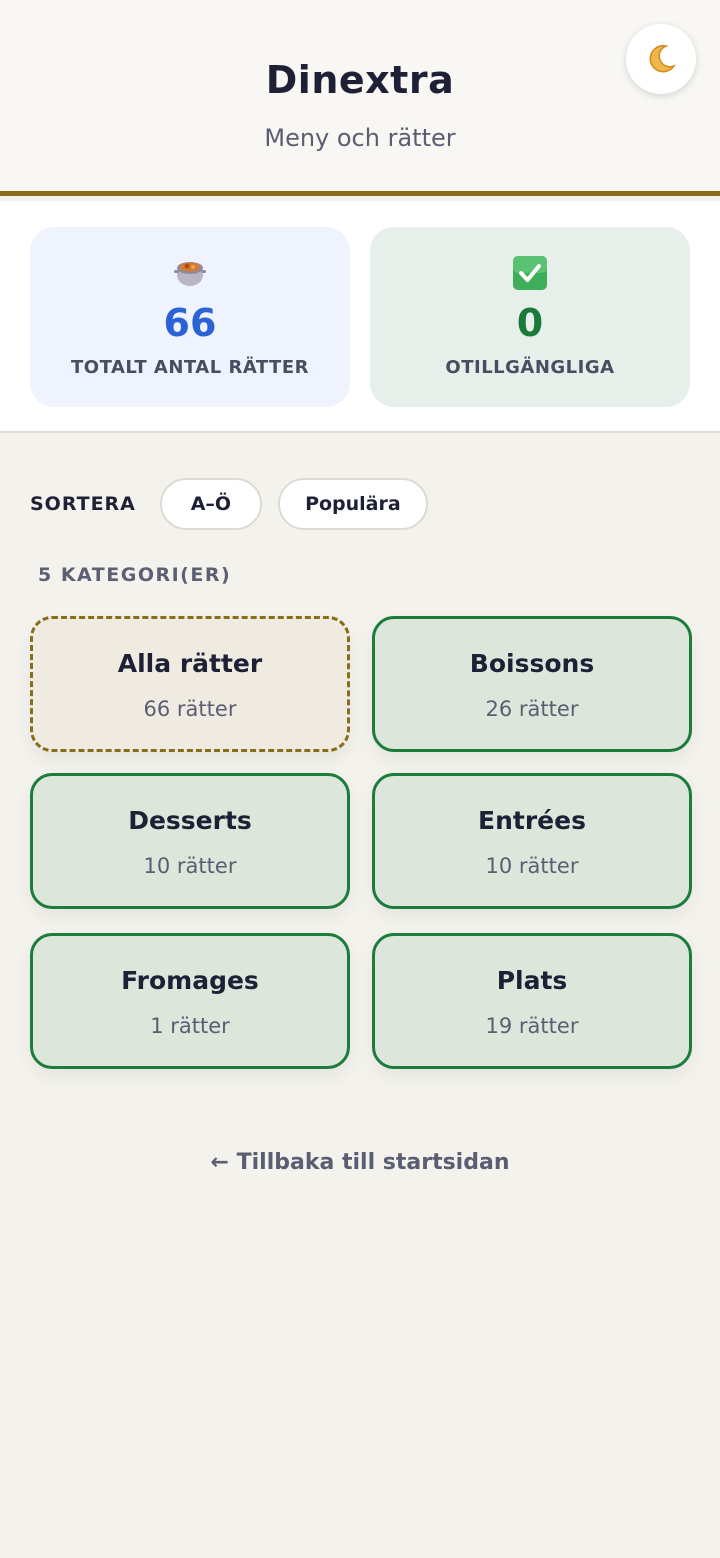 This screenshot has height=1558, width=720. Describe the element at coordinates (532, 1001) in the screenshot. I see `category-card-plats: Plats 19 rätter` at that location.